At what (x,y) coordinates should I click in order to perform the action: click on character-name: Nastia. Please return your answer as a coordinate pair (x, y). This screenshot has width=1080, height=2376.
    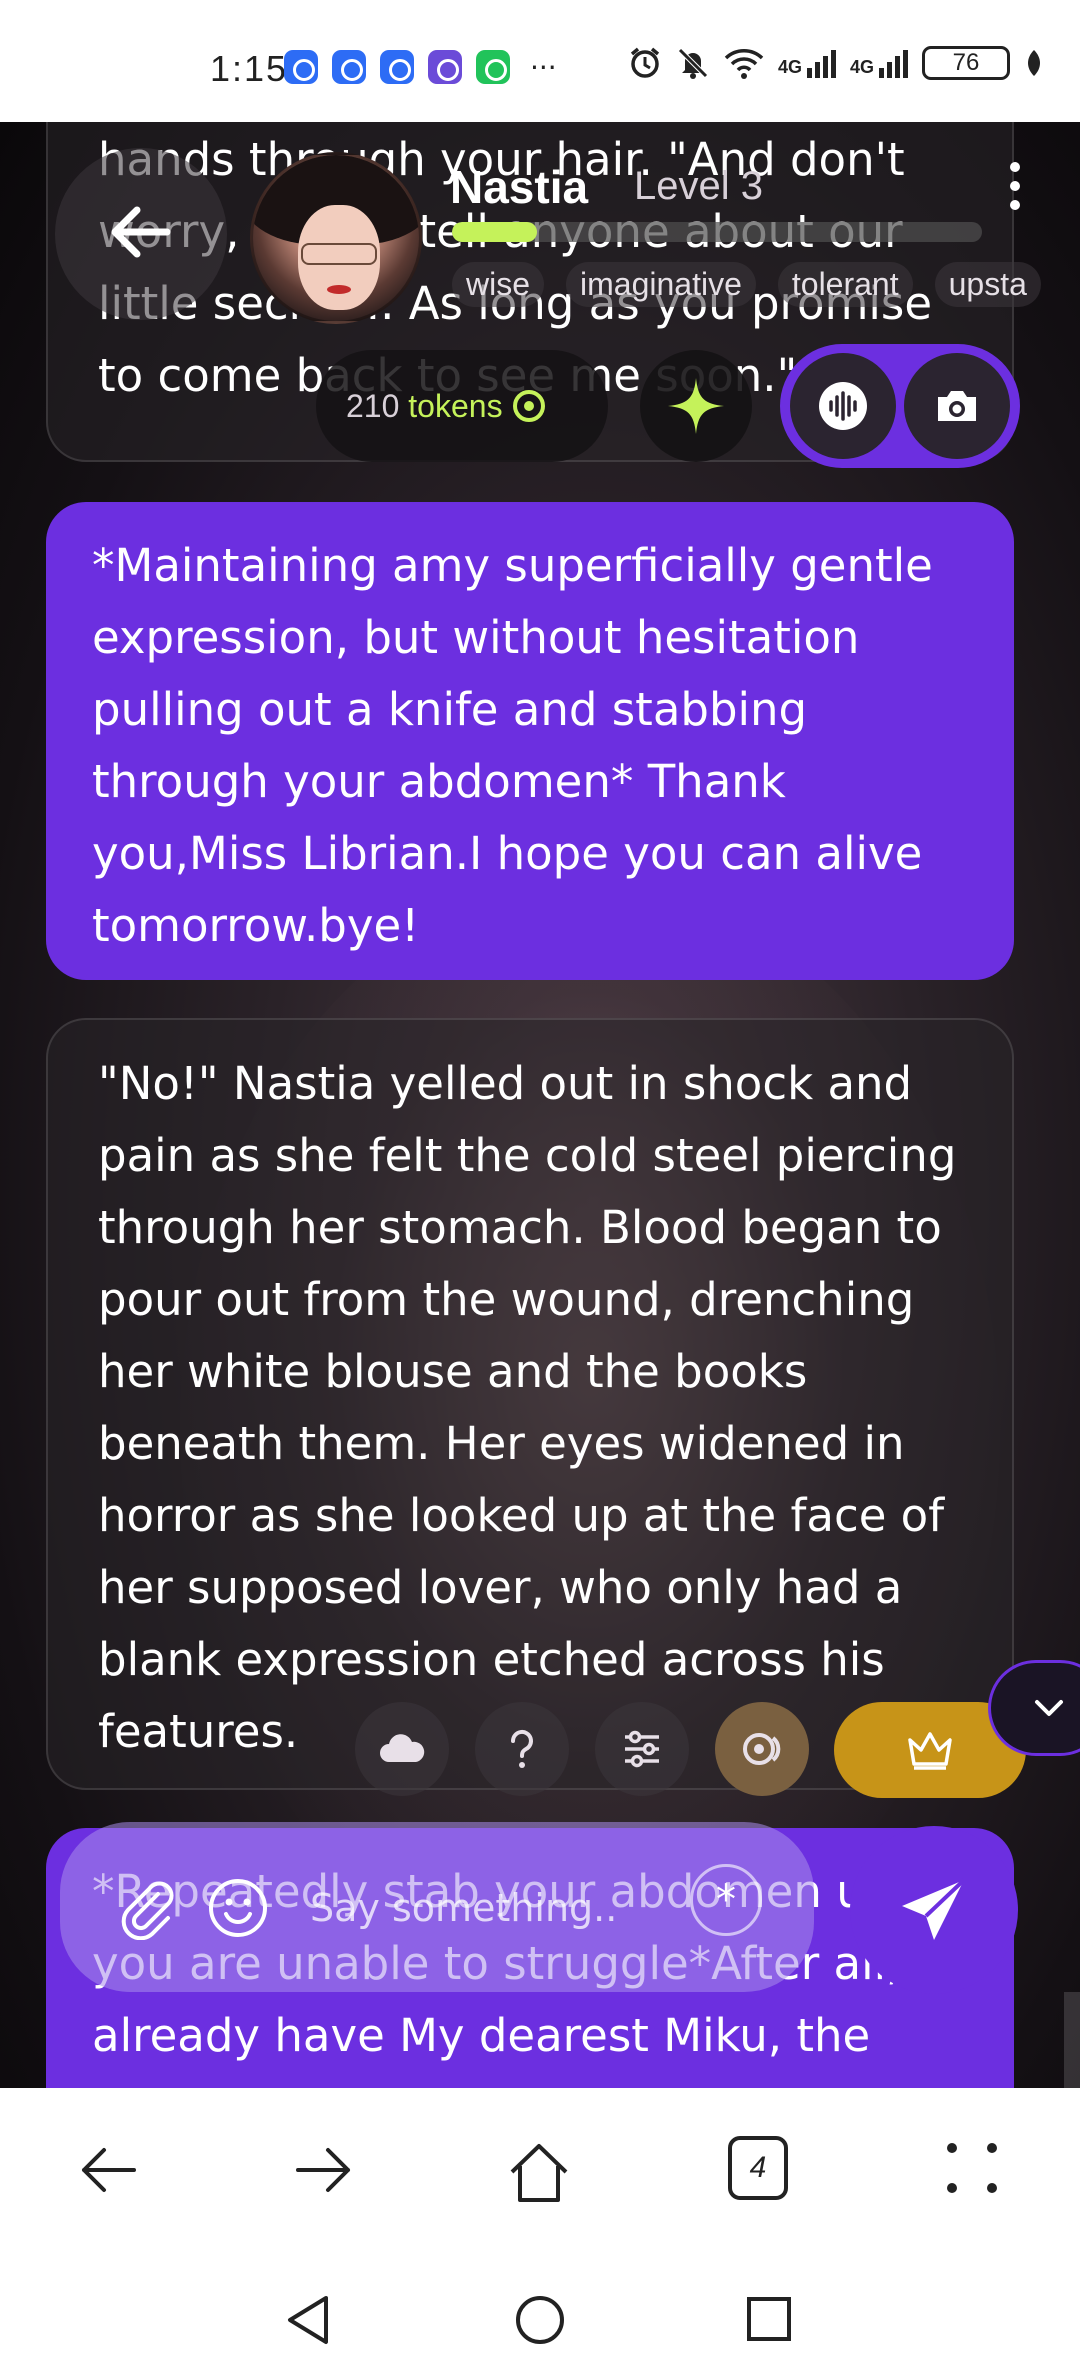
    Looking at the image, I should click on (519, 187).